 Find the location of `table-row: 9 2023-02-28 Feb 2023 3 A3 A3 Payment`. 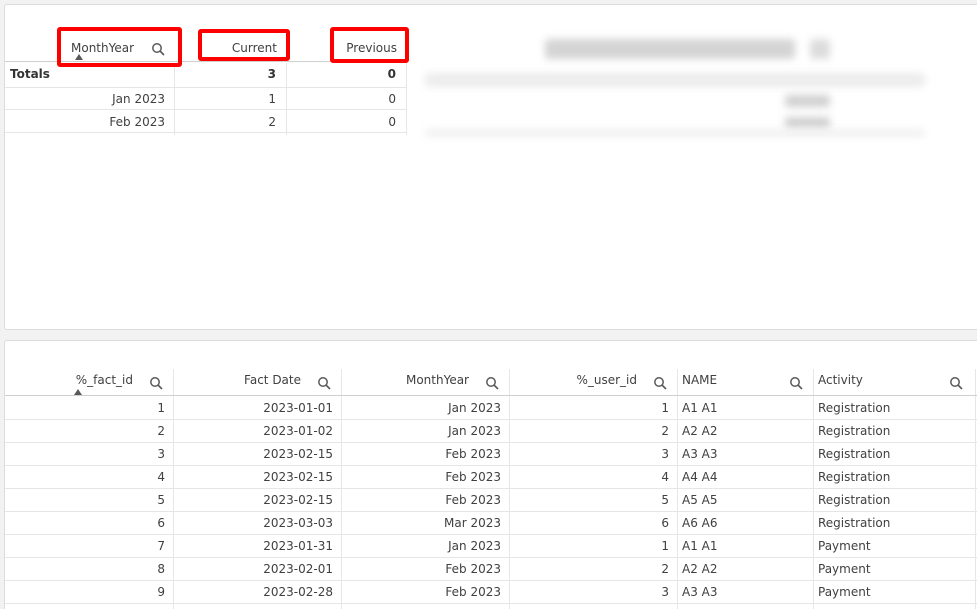

table-row: 9 2023-02-28 Feb 2023 3 A3 A3 Payment is located at coordinates (491, 592).